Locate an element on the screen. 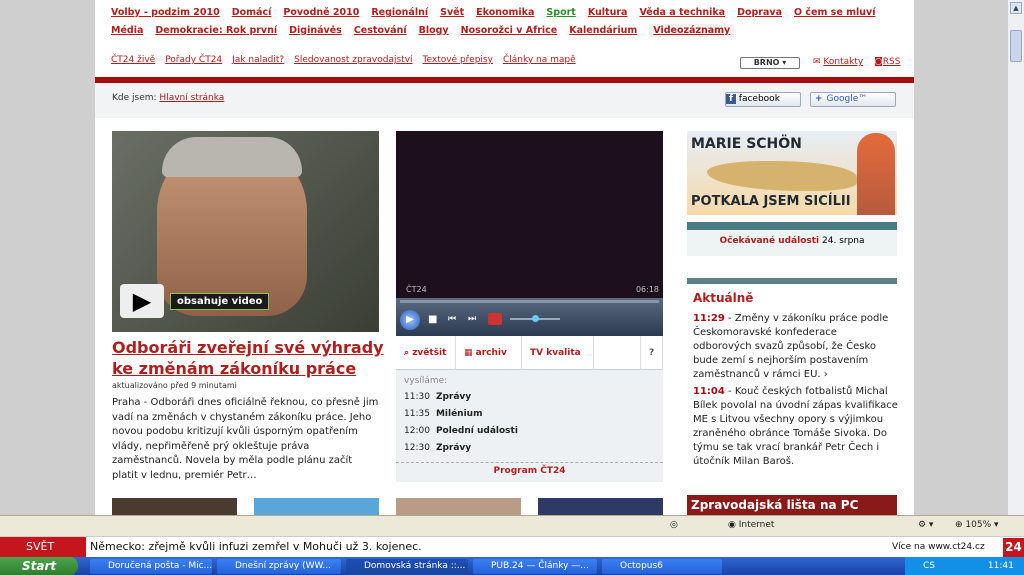  vertical-scrollbar: ▲ is located at coordinates (1015, 257).